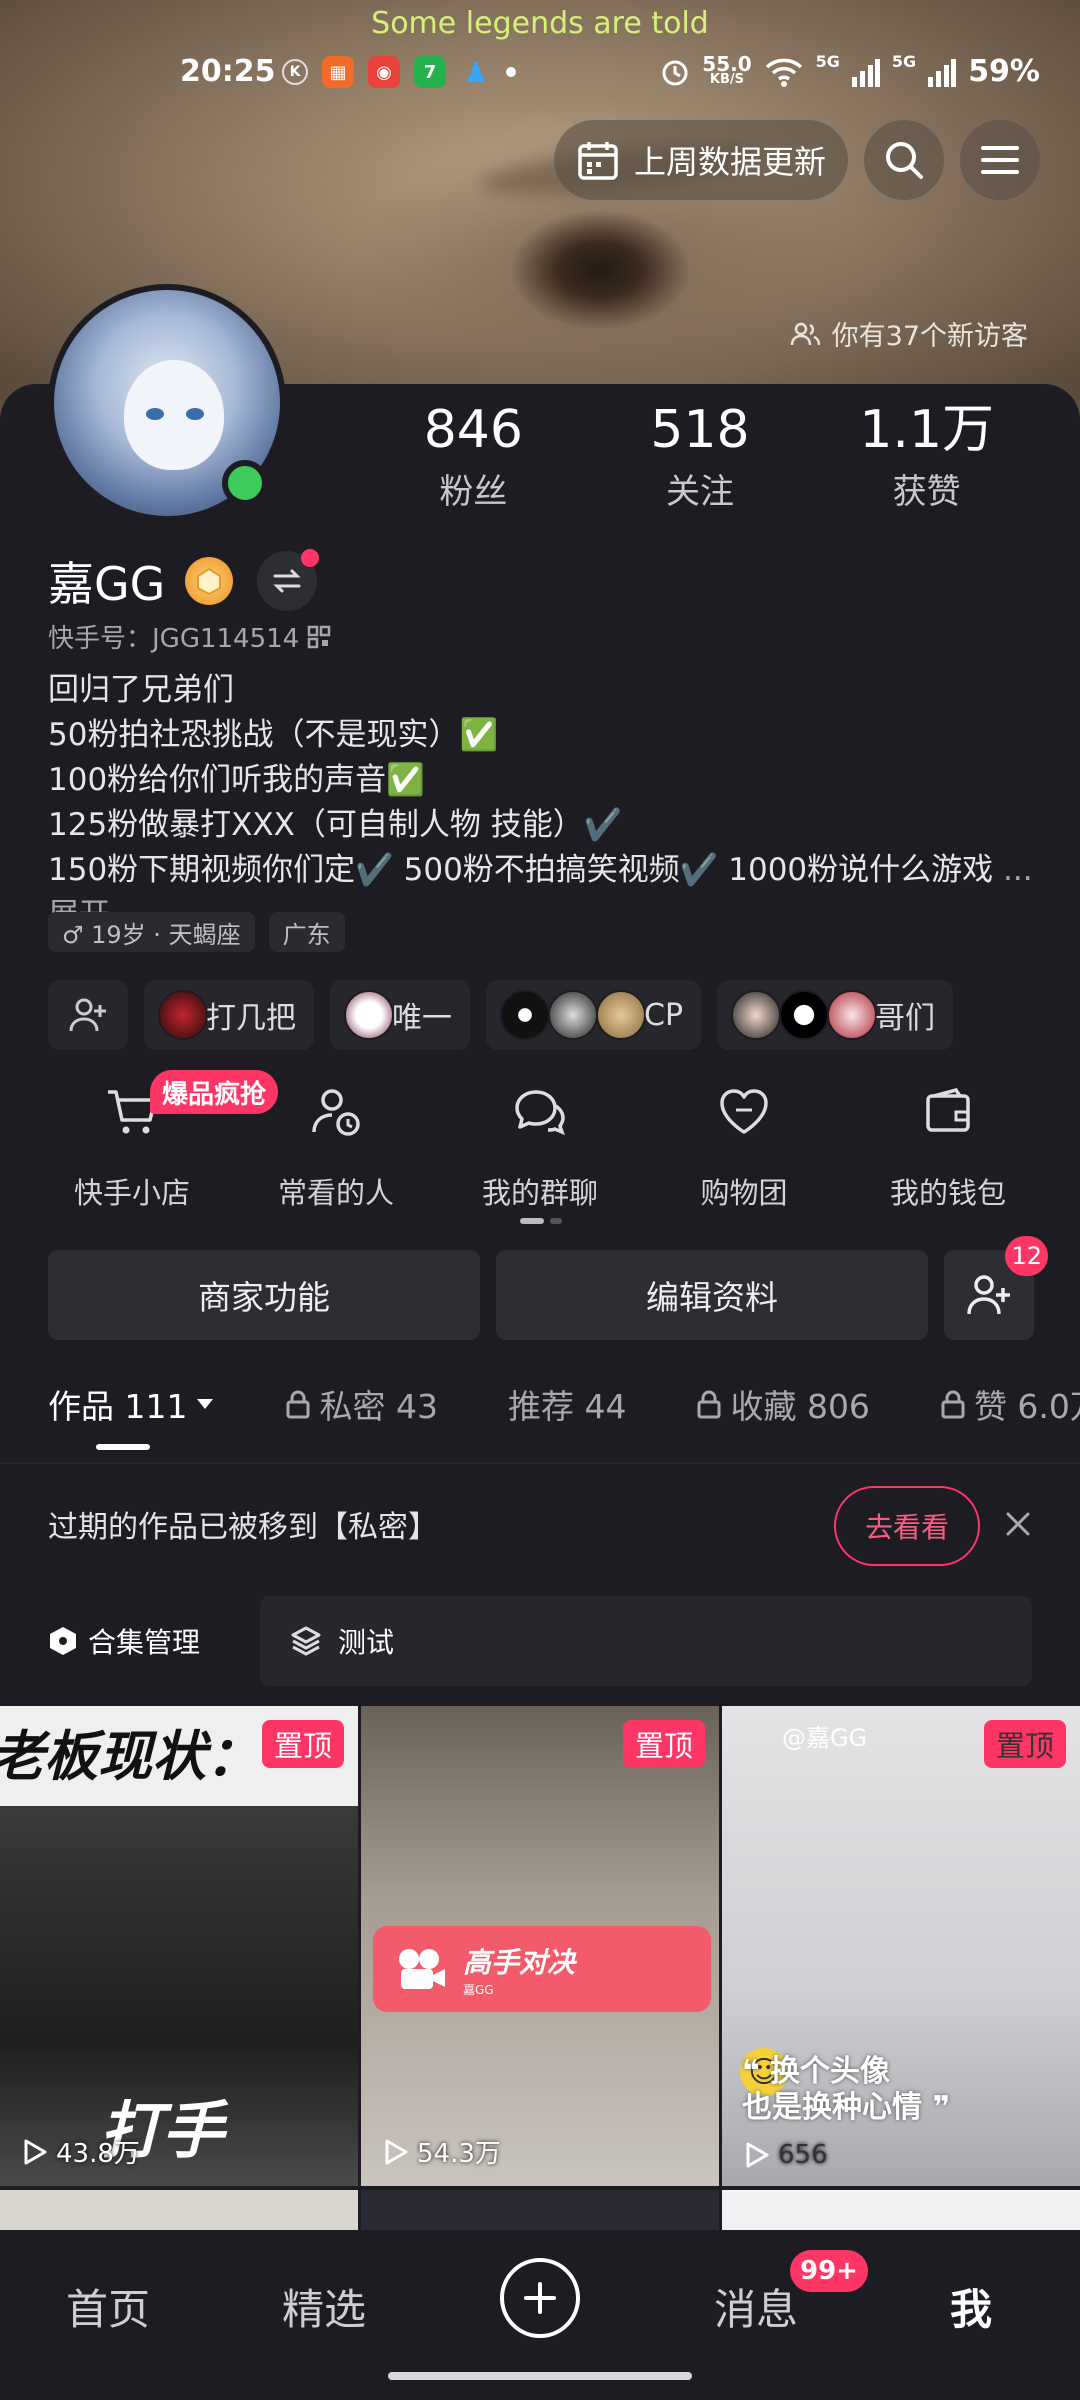 The image size is (1080, 2400). Describe the element at coordinates (905, 1018) in the screenshot. I see `group-label: 哥们` at that location.